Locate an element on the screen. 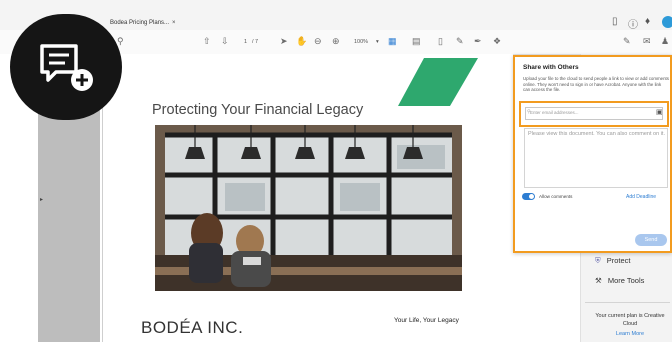 The height and width of the screenshot is (342, 672). page-up-icon: ⇧ is located at coordinates (207, 41).